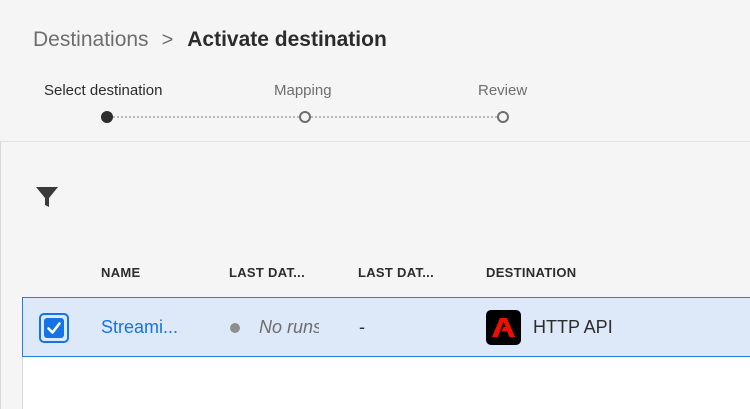 This screenshot has height=409, width=750. Describe the element at coordinates (91, 40) in the screenshot. I see `breadcrumb-destinations-link: Destinations` at that location.